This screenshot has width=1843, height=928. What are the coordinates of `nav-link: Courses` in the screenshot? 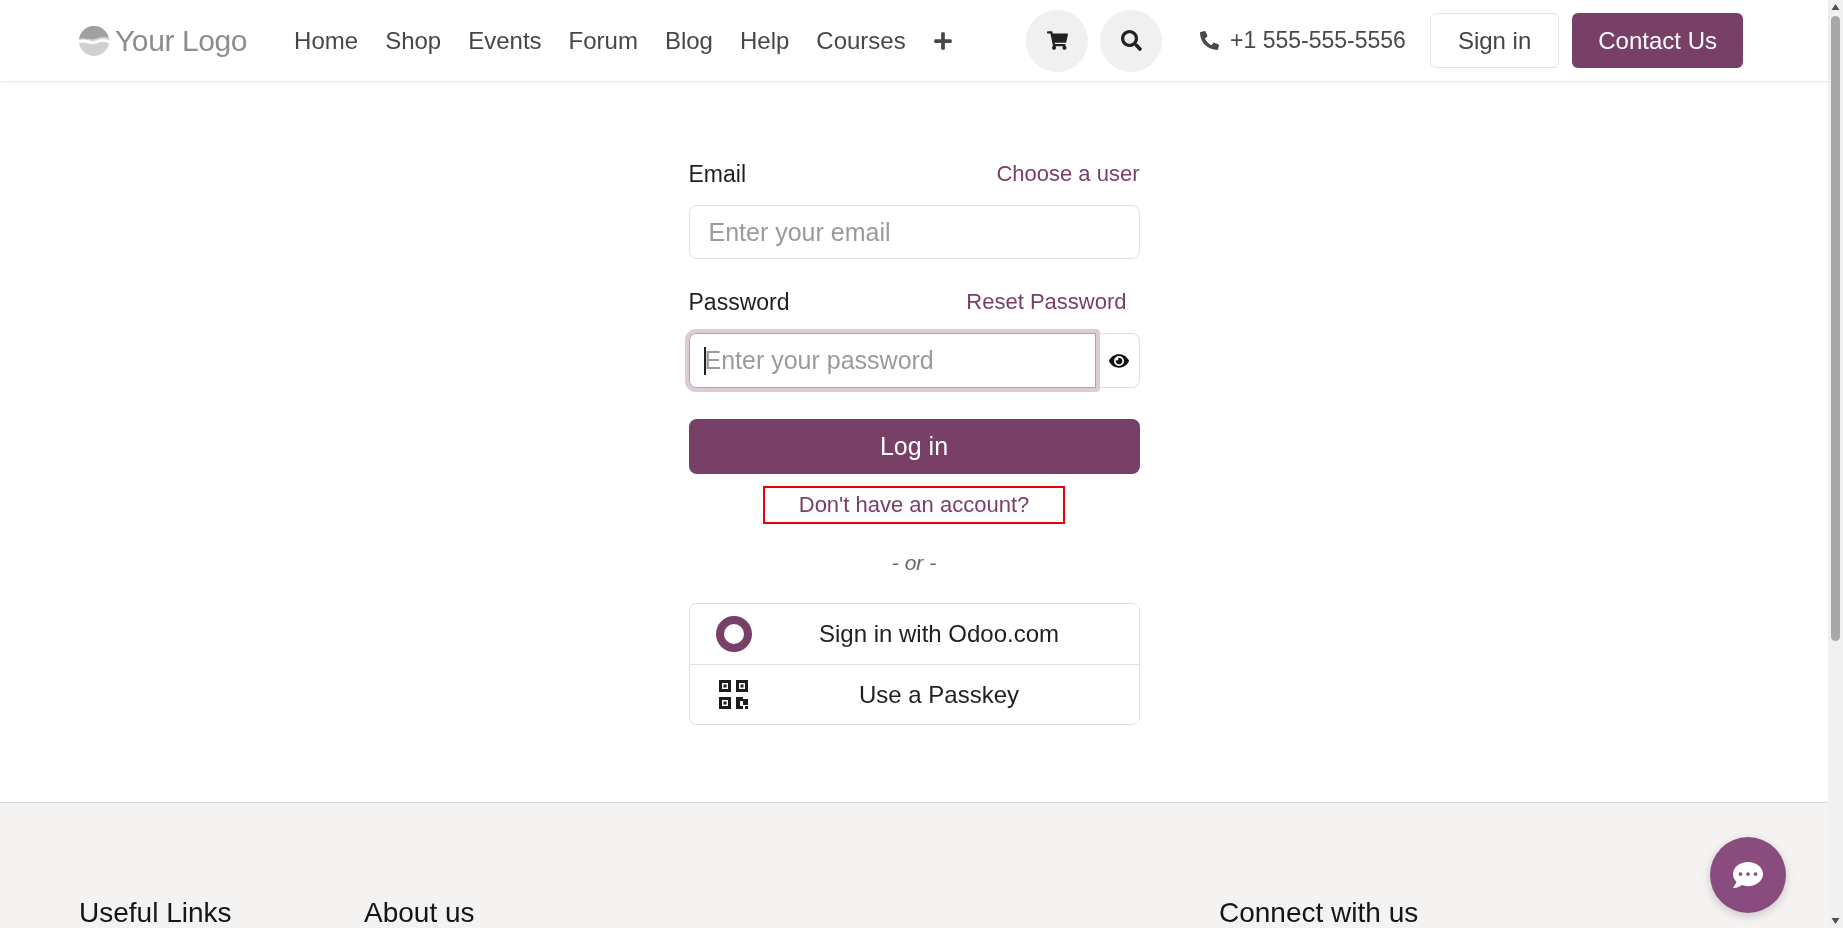 It's located at (861, 40).